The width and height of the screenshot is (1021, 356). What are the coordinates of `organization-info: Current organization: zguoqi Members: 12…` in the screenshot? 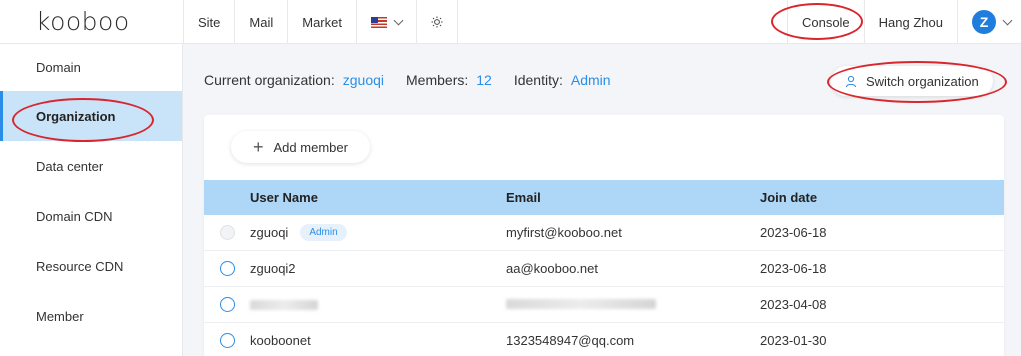 It's located at (418, 80).